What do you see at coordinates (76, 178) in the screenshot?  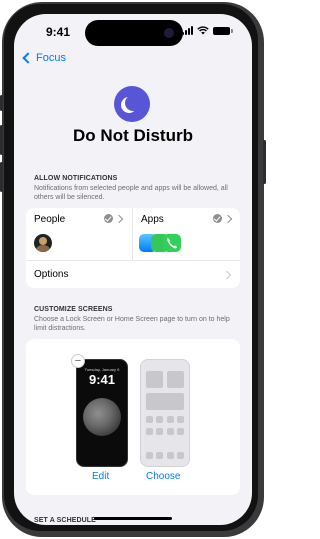 I see `allow-notifications-heading: ALLOW NOTIFICATIONS` at bounding box center [76, 178].